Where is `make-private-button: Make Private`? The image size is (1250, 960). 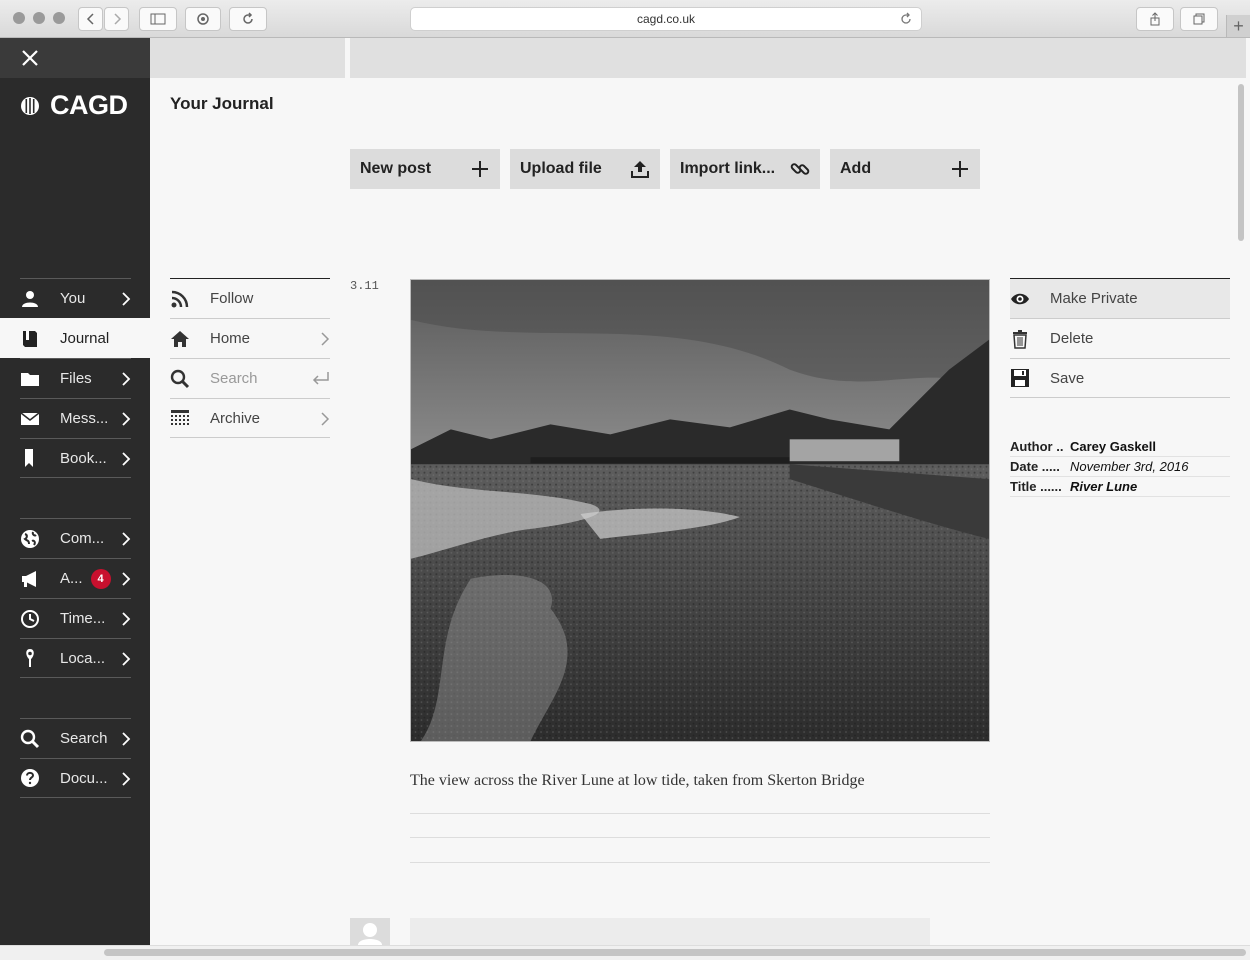 make-private-button: Make Private is located at coordinates (1120, 298).